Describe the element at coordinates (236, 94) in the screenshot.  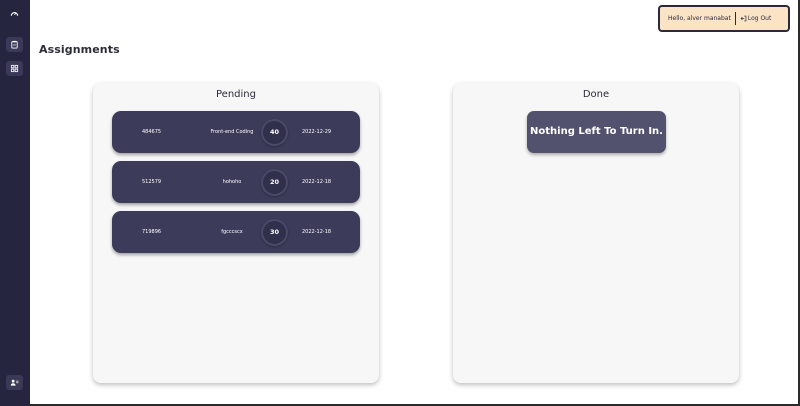
I see `pending-title: Pending` at that location.